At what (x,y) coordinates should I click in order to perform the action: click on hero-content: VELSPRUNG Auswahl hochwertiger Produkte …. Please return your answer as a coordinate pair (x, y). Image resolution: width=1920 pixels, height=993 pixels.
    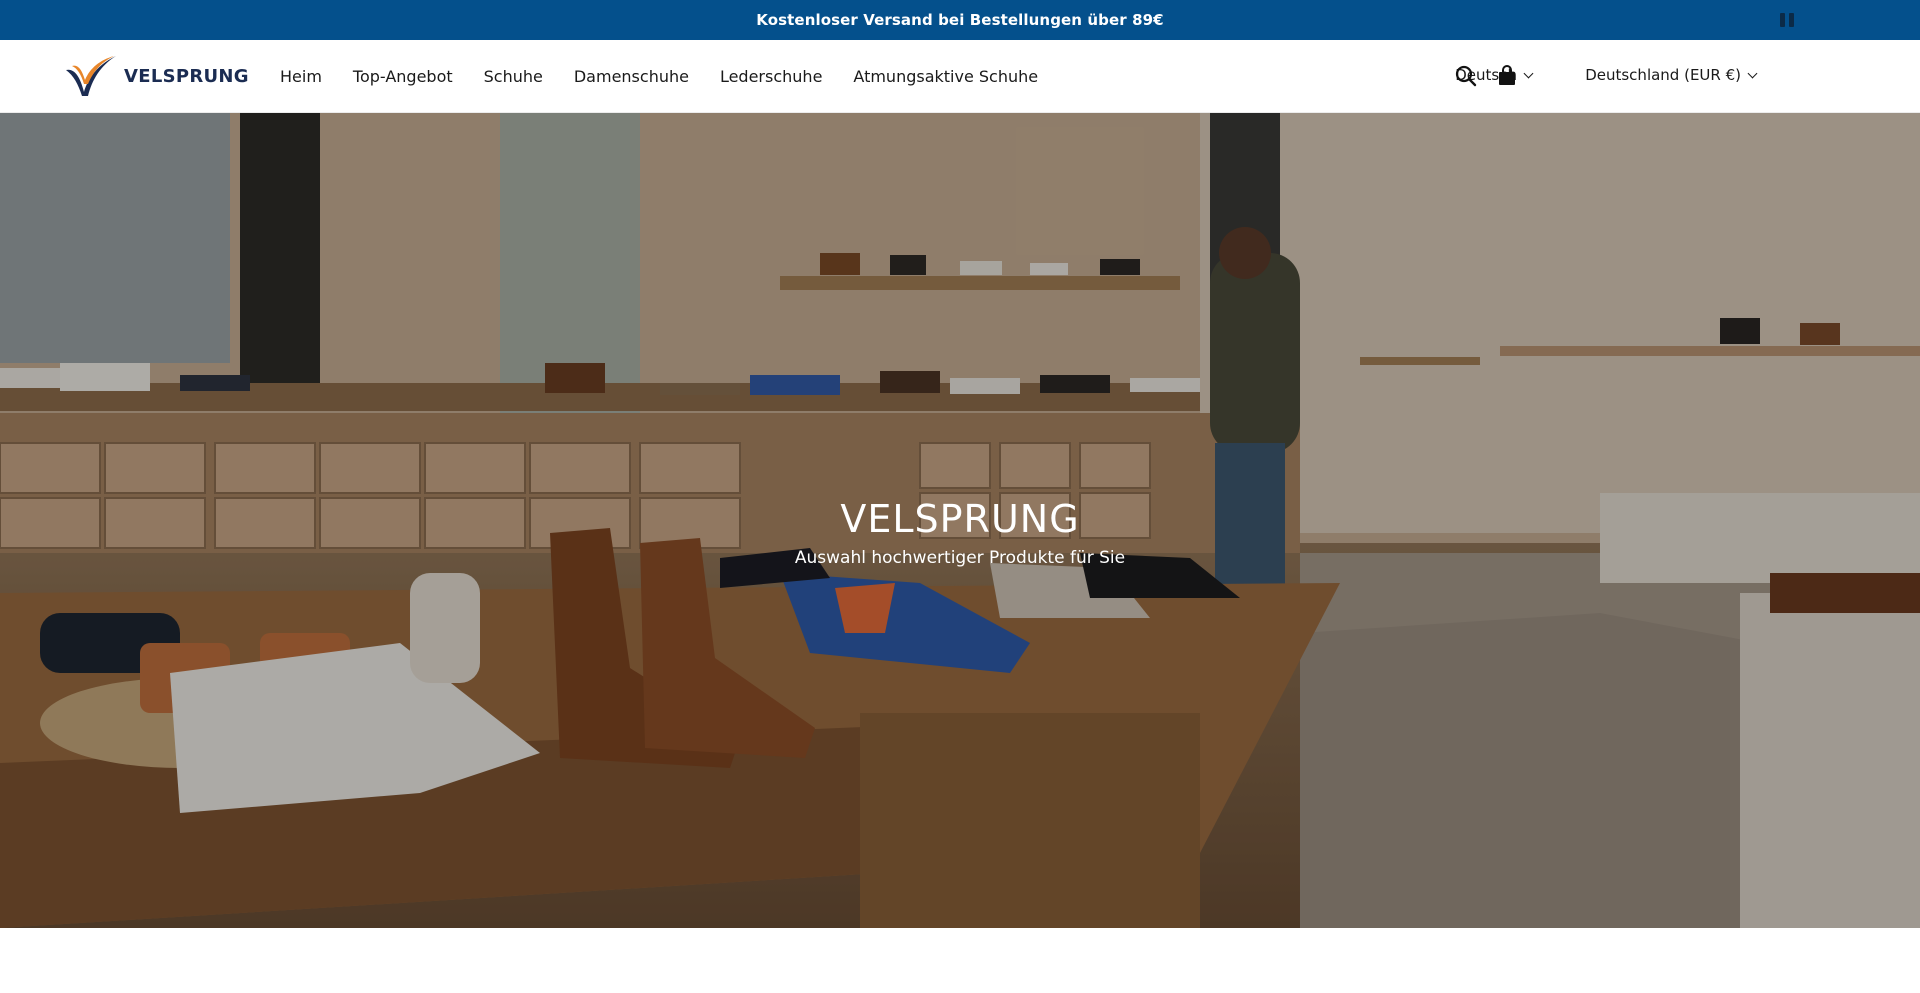
    Looking at the image, I should click on (960, 532).